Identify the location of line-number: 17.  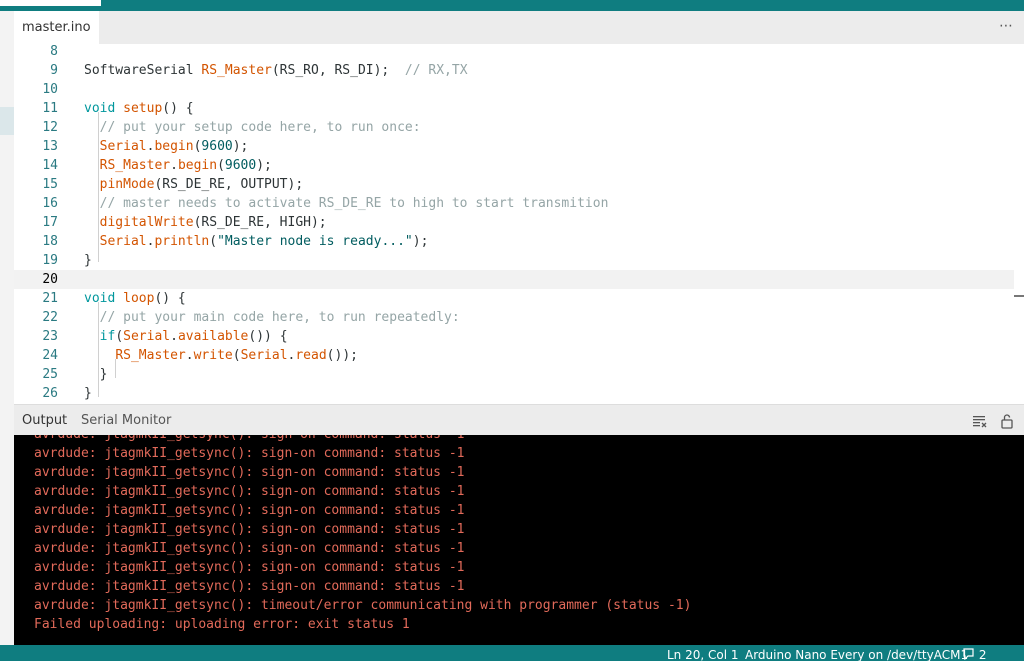
(50, 222).